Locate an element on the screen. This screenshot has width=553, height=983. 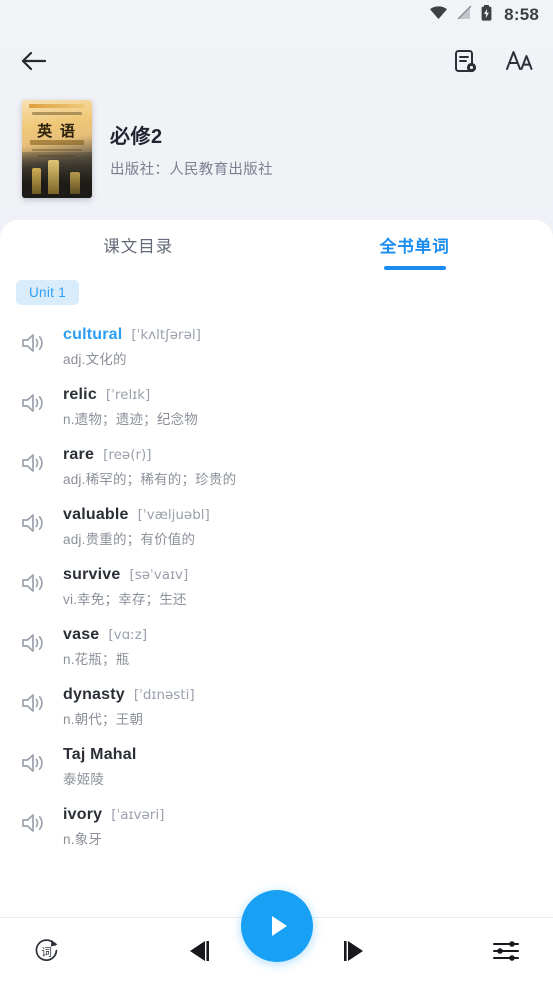
word-body: relic [ˈrelɪk] n.遗物；遗迹；纪念物 is located at coordinates (130, 406).